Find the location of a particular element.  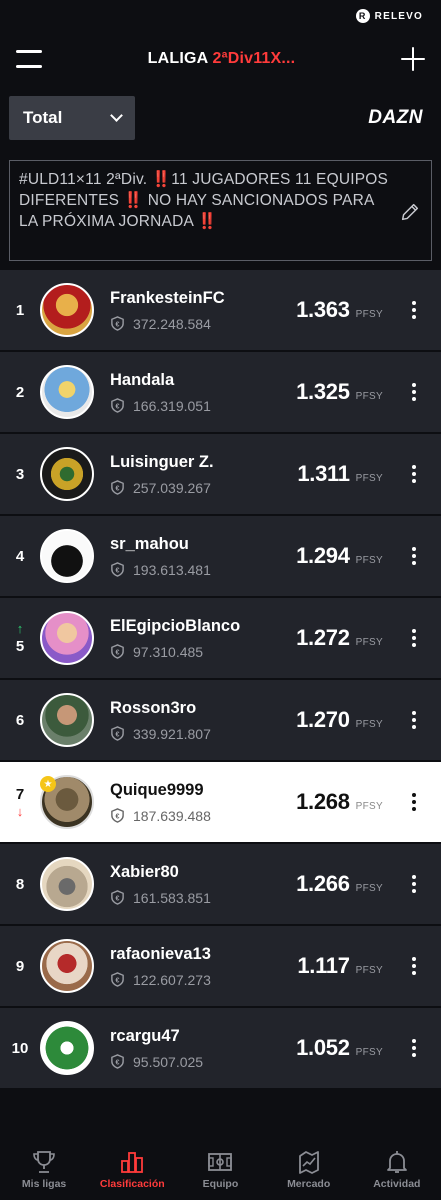

nav-item: Equipo is located at coordinates (220, 1169).